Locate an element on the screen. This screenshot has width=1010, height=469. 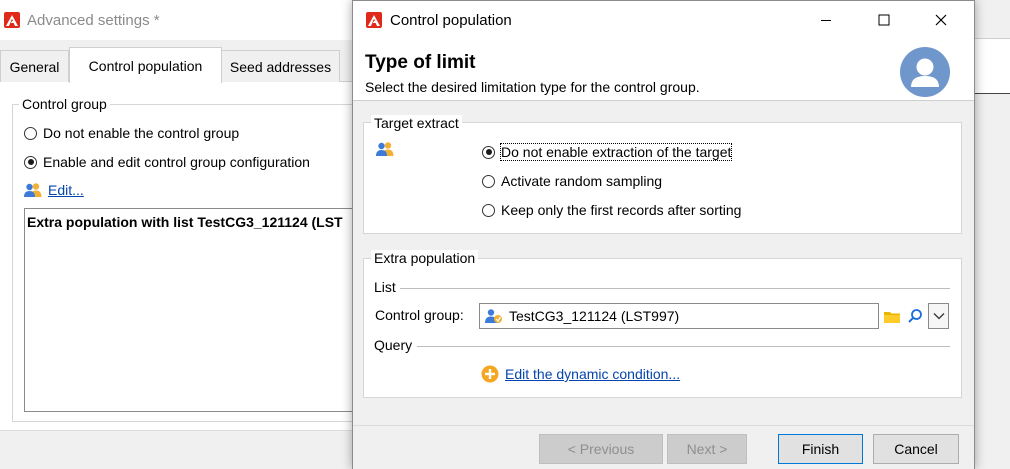
radio-no-extraction: Do not enable extraction of the target is located at coordinates (607, 152).